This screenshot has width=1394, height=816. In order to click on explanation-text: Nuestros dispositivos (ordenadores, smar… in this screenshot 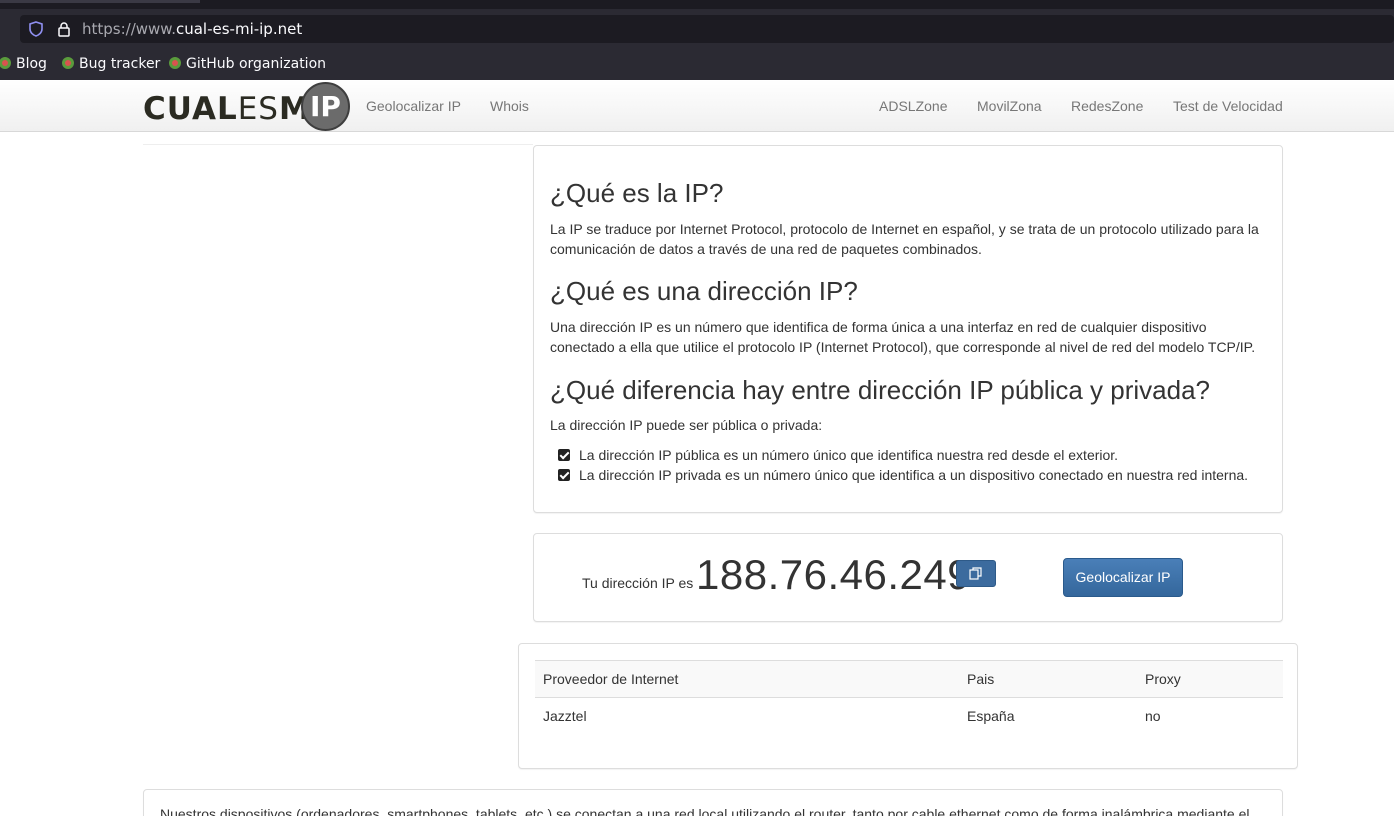, I will do `click(705, 811)`.